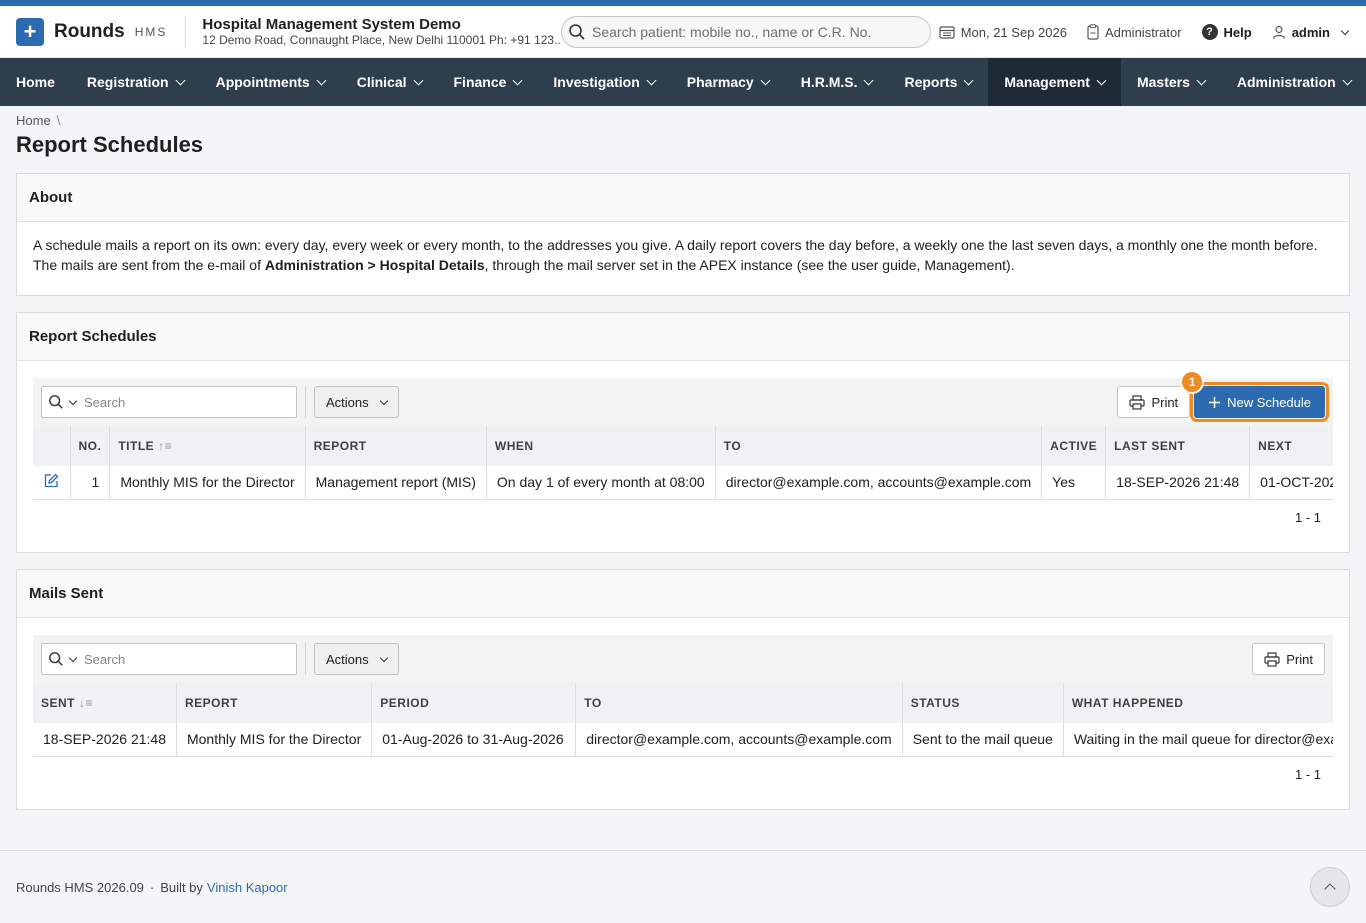 This screenshot has width=1366, height=923. What do you see at coordinates (184, 402) in the screenshot?
I see `schedules-search-input` at bounding box center [184, 402].